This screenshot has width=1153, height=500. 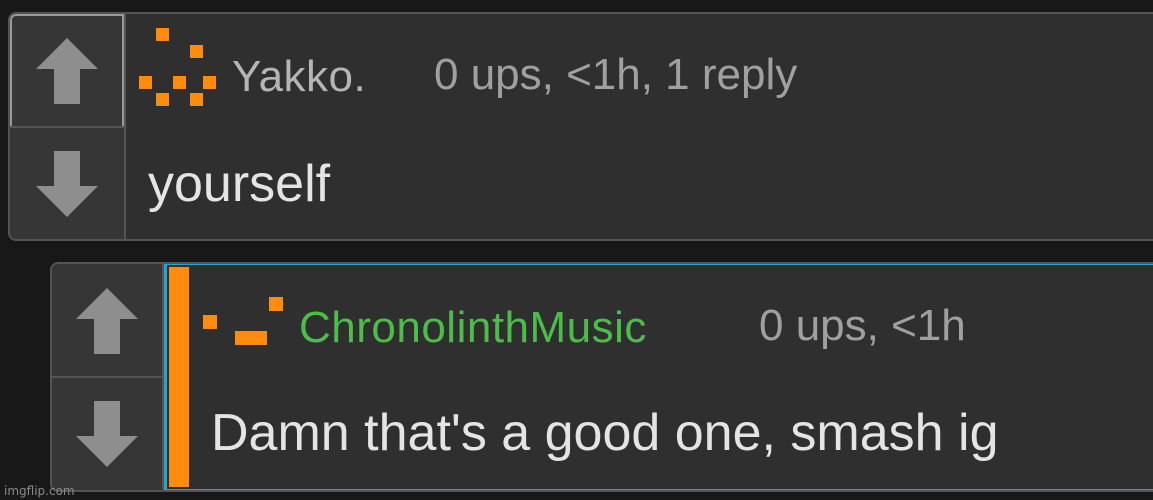 I want to click on comment-meta: 0 ups, <1h, 1 reply, so click(x=616, y=74).